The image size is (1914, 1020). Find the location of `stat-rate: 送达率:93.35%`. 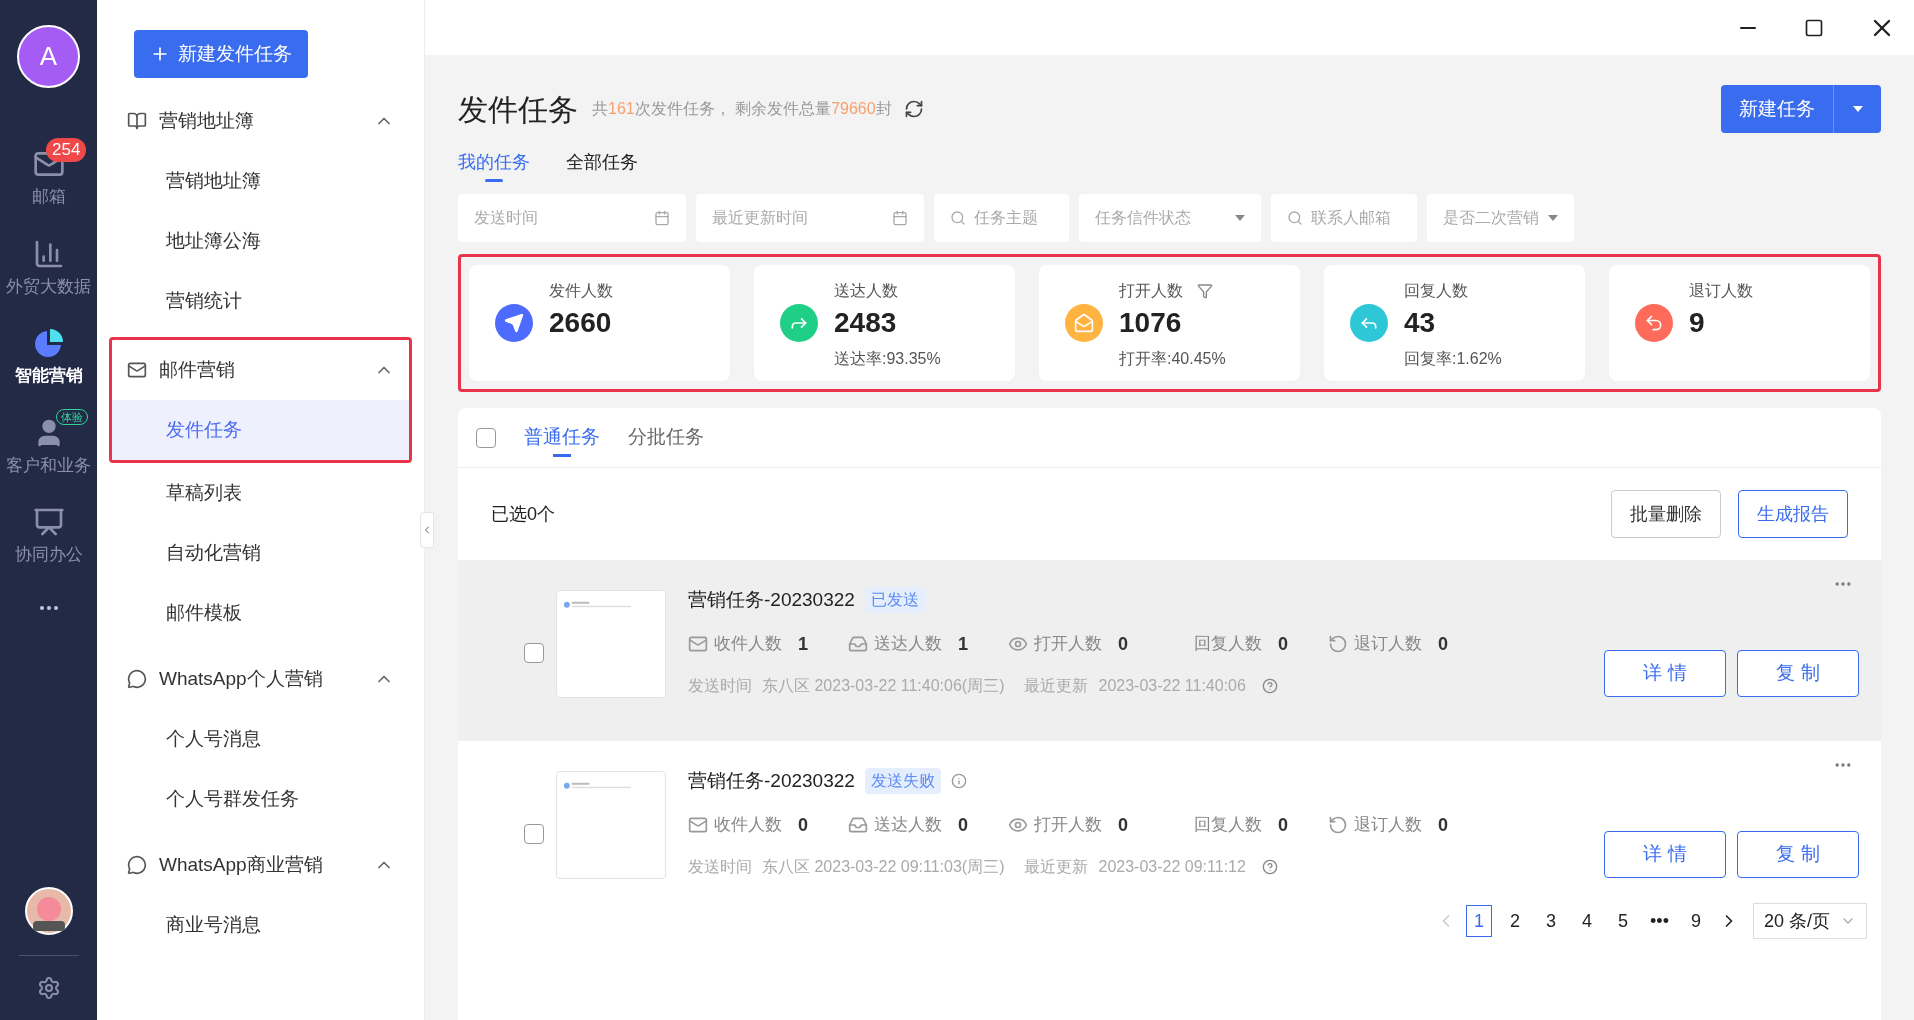

stat-rate: 送达率:93.35% is located at coordinates (887, 359).